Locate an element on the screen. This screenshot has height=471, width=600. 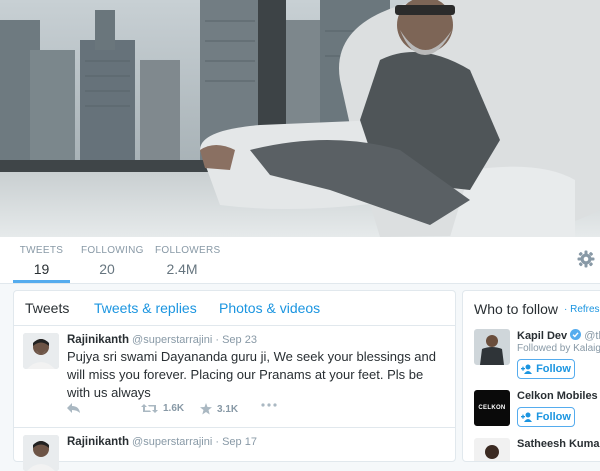
tweet-header: Rajinikanth @superstarrajini · Sep 23 is located at coordinates (162, 340).